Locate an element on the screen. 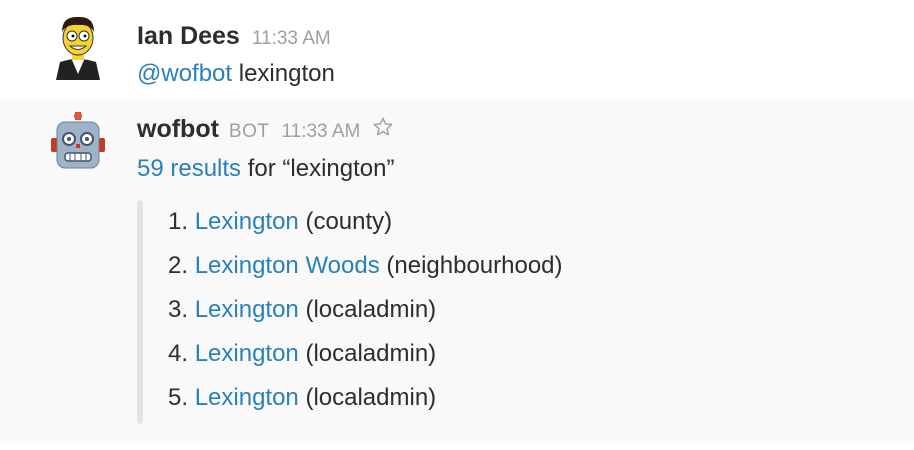 Image resolution: width=914 pixels, height=450 pixels. list-item: 4. Lexington (localadmin) is located at coordinates (365, 358).